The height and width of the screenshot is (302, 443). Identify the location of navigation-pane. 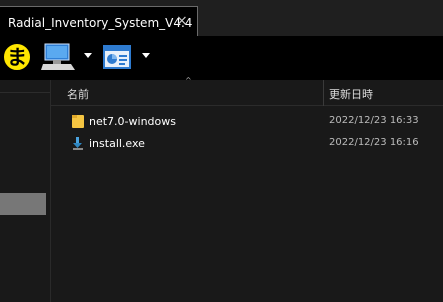
(25, 191).